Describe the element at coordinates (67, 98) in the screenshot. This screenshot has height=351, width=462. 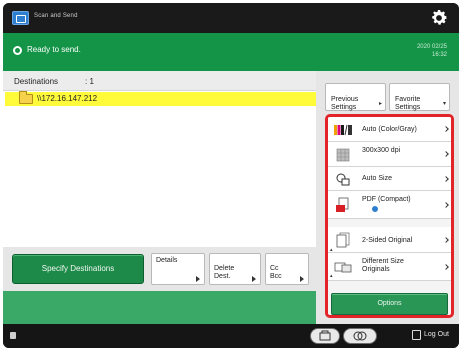
I see `destination-address: \\172.16.147.212` at that location.